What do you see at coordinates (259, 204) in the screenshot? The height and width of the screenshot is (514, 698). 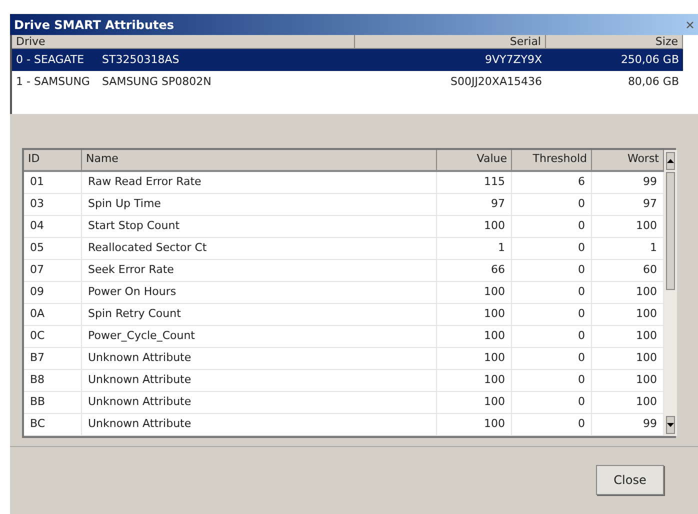 I see `table-cell: Spin Up Time` at bounding box center [259, 204].